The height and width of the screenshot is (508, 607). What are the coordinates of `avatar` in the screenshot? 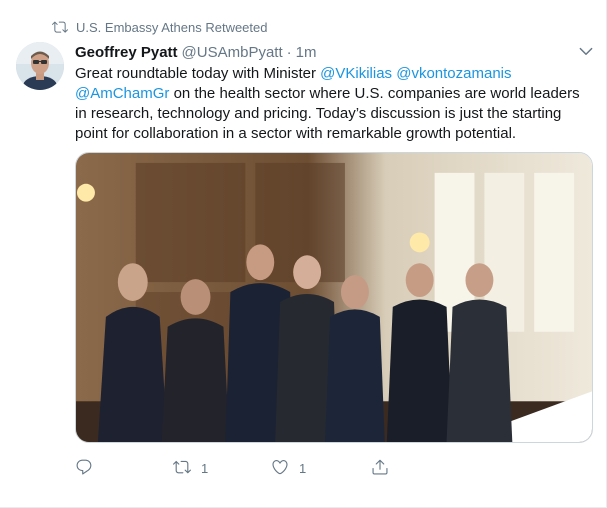 It's located at (40, 66).